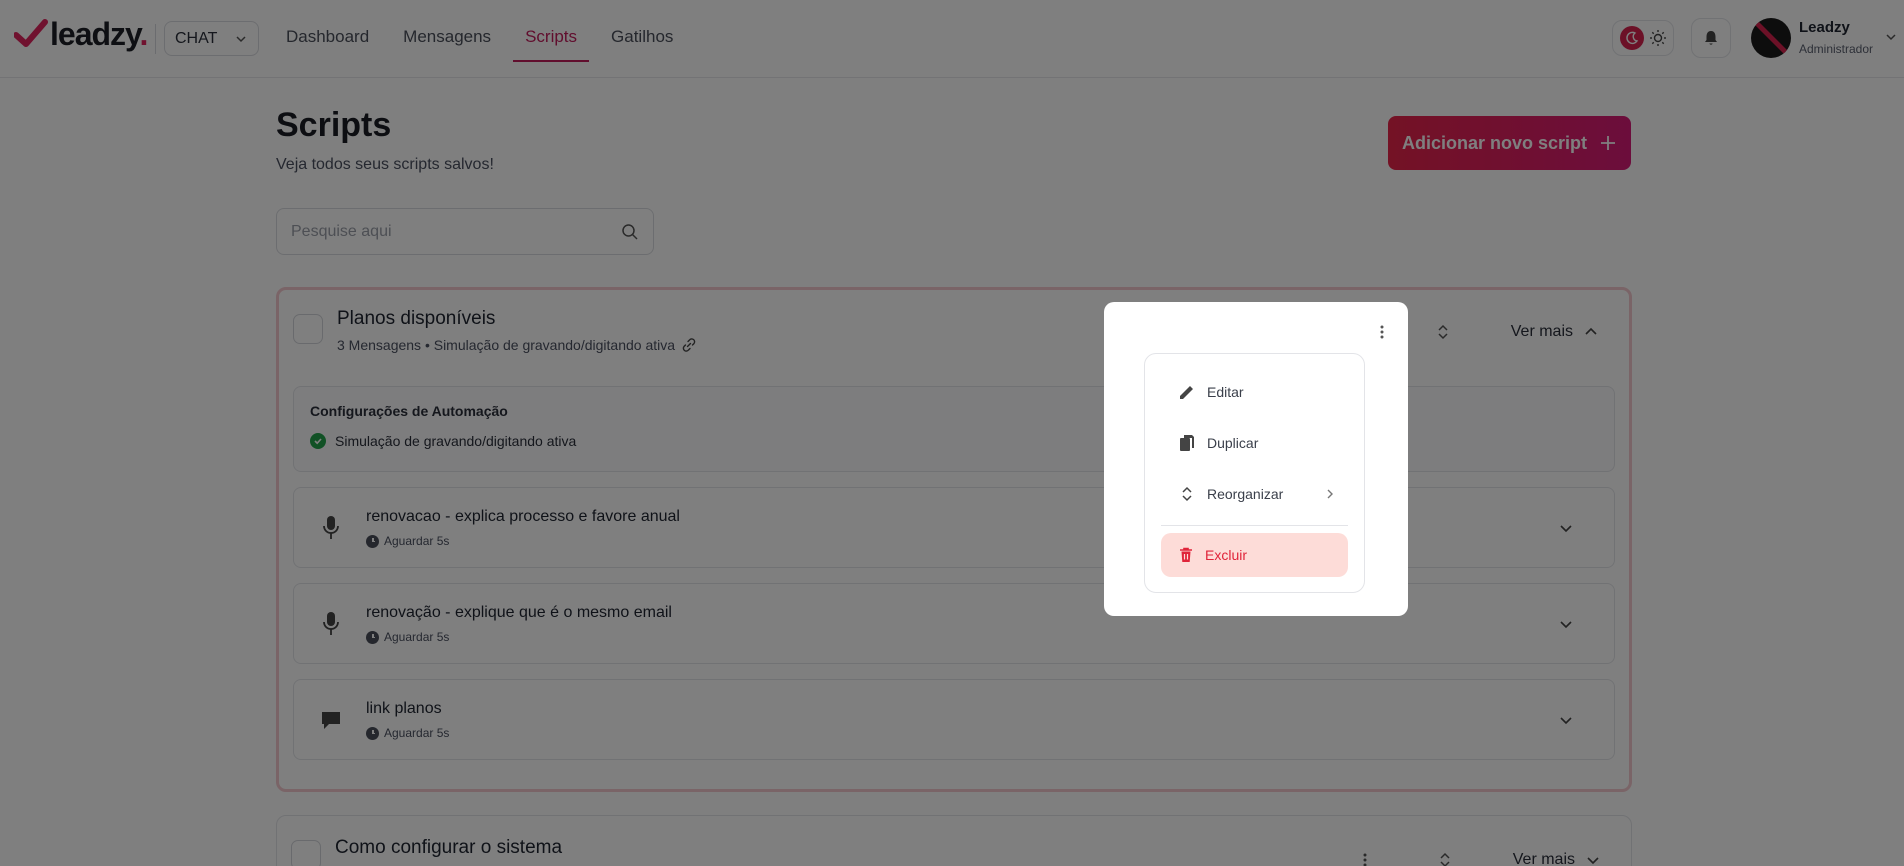 This screenshot has height=866, width=1904. What do you see at coordinates (1226, 555) in the screenshot?
I see `menu-item-label: Excluir` at bounding box center [1226, 555].